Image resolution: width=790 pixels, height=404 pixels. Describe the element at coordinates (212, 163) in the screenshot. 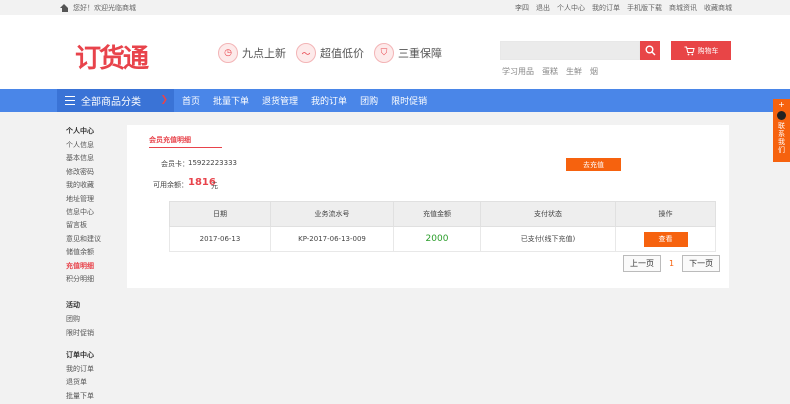

I see `card-number: 15922223333` at that location.